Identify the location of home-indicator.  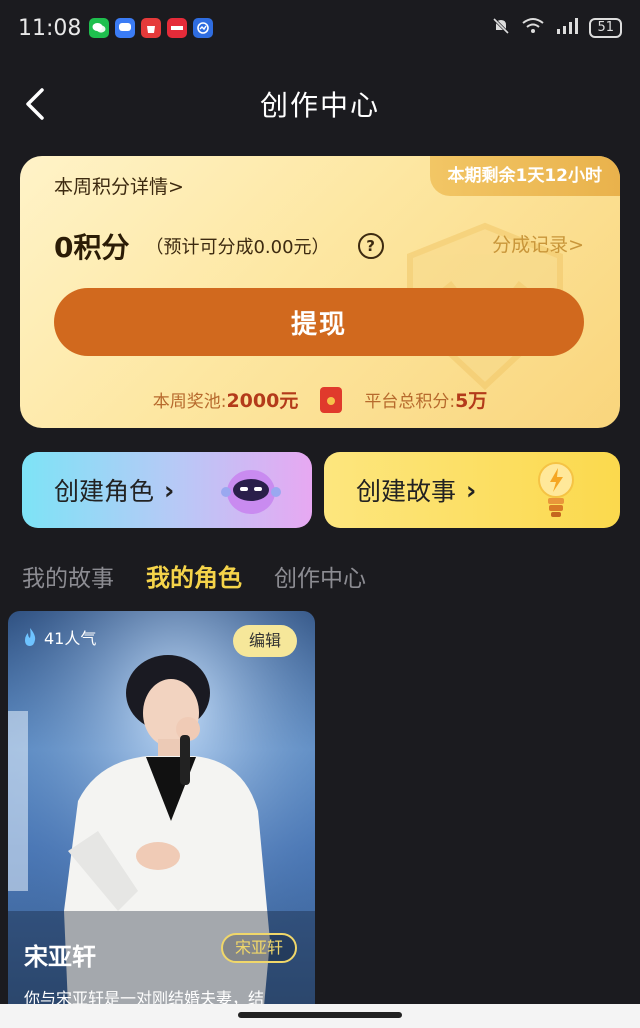
(320, 1015).